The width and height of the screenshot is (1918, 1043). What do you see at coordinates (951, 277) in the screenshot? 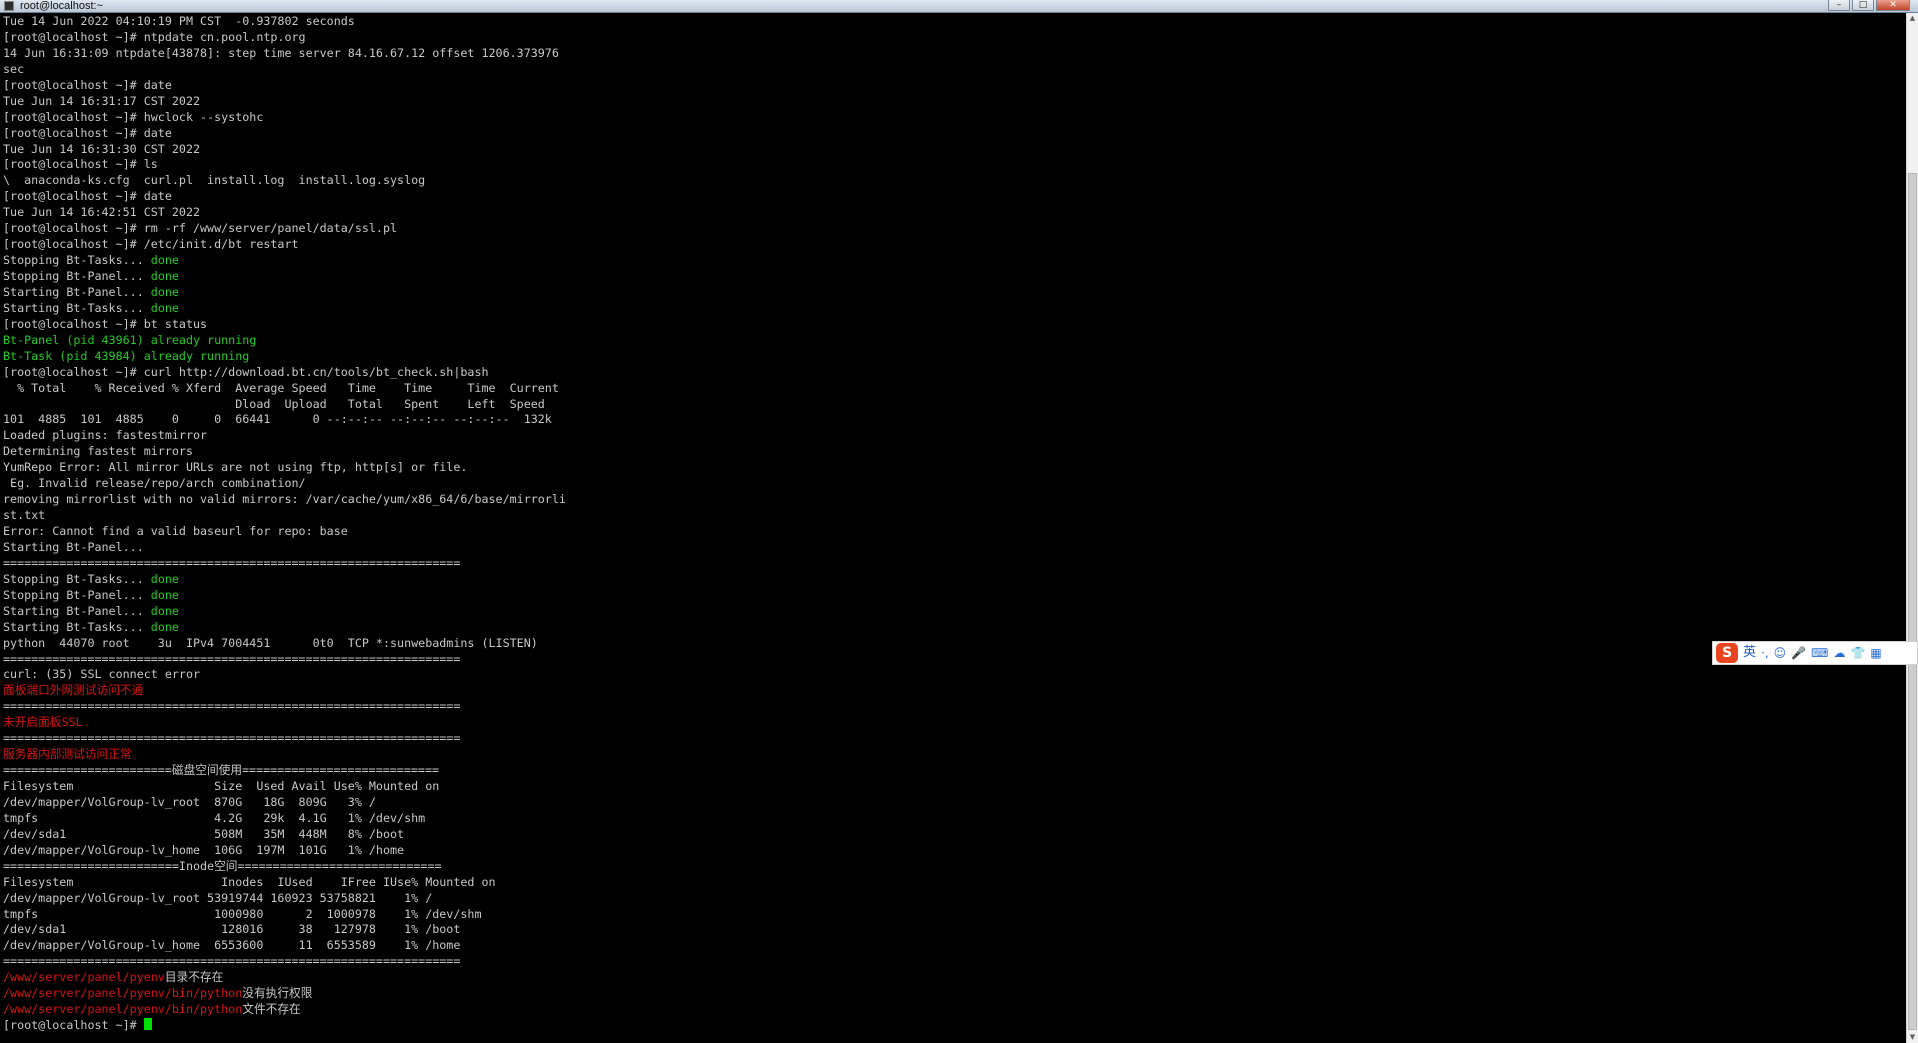
I see `terminal-line: Stopping Bt-Panel... done` at bounding box center [951, 277].